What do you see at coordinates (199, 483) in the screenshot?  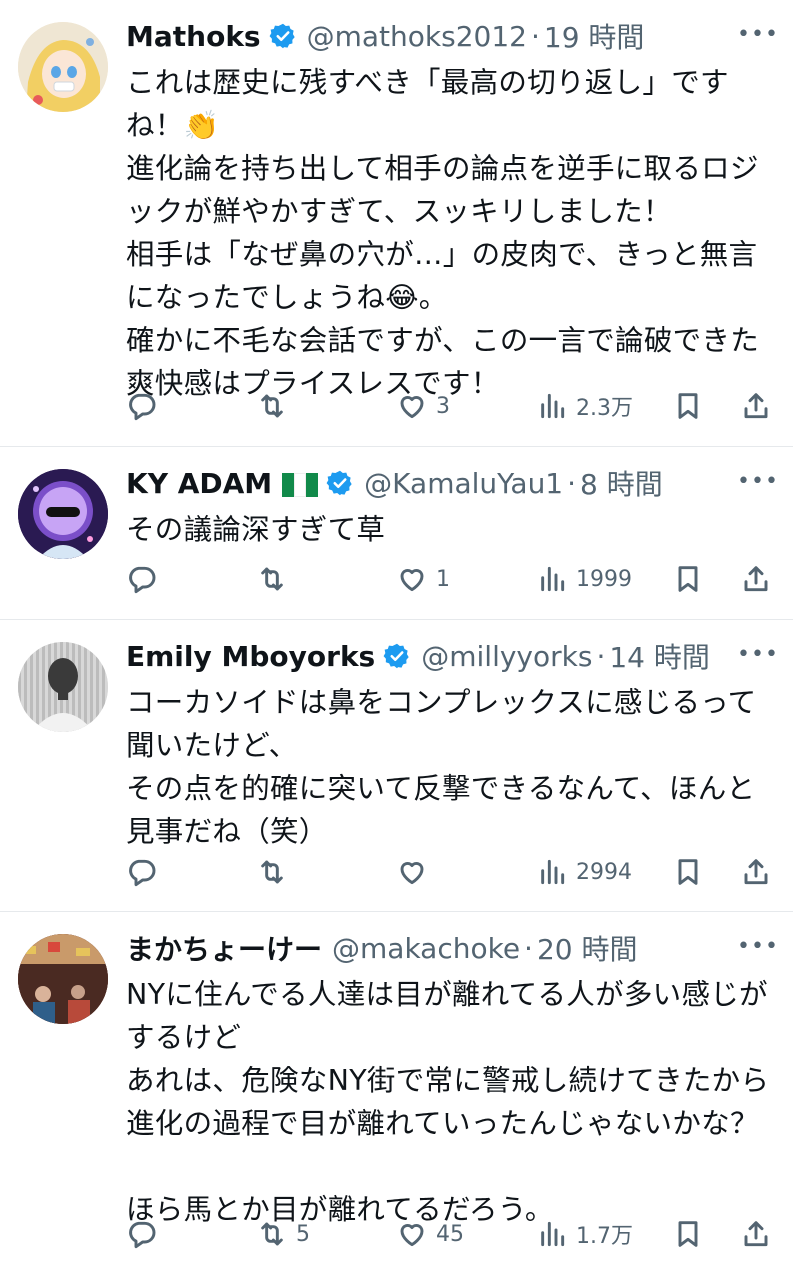 I see `display-name: KY ADAM` at bounding box center [199, 483].